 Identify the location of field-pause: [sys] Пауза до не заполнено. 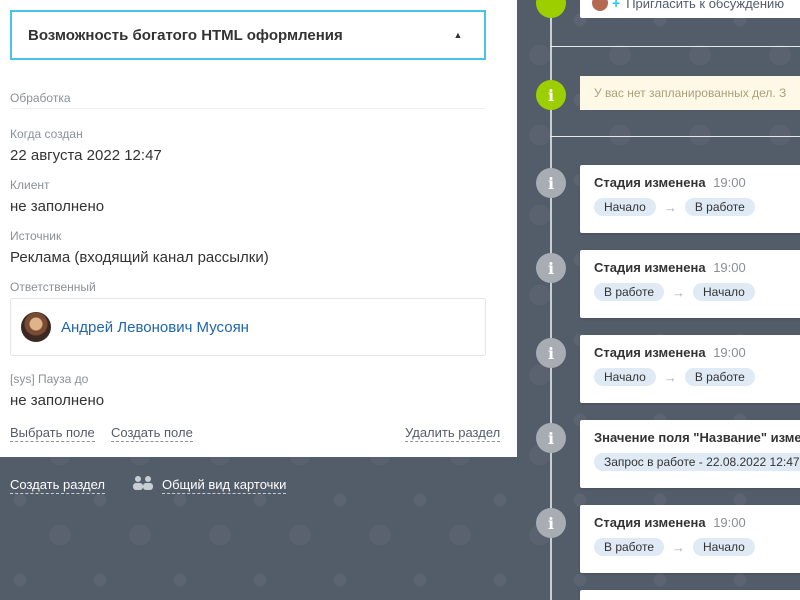
(255, 391).